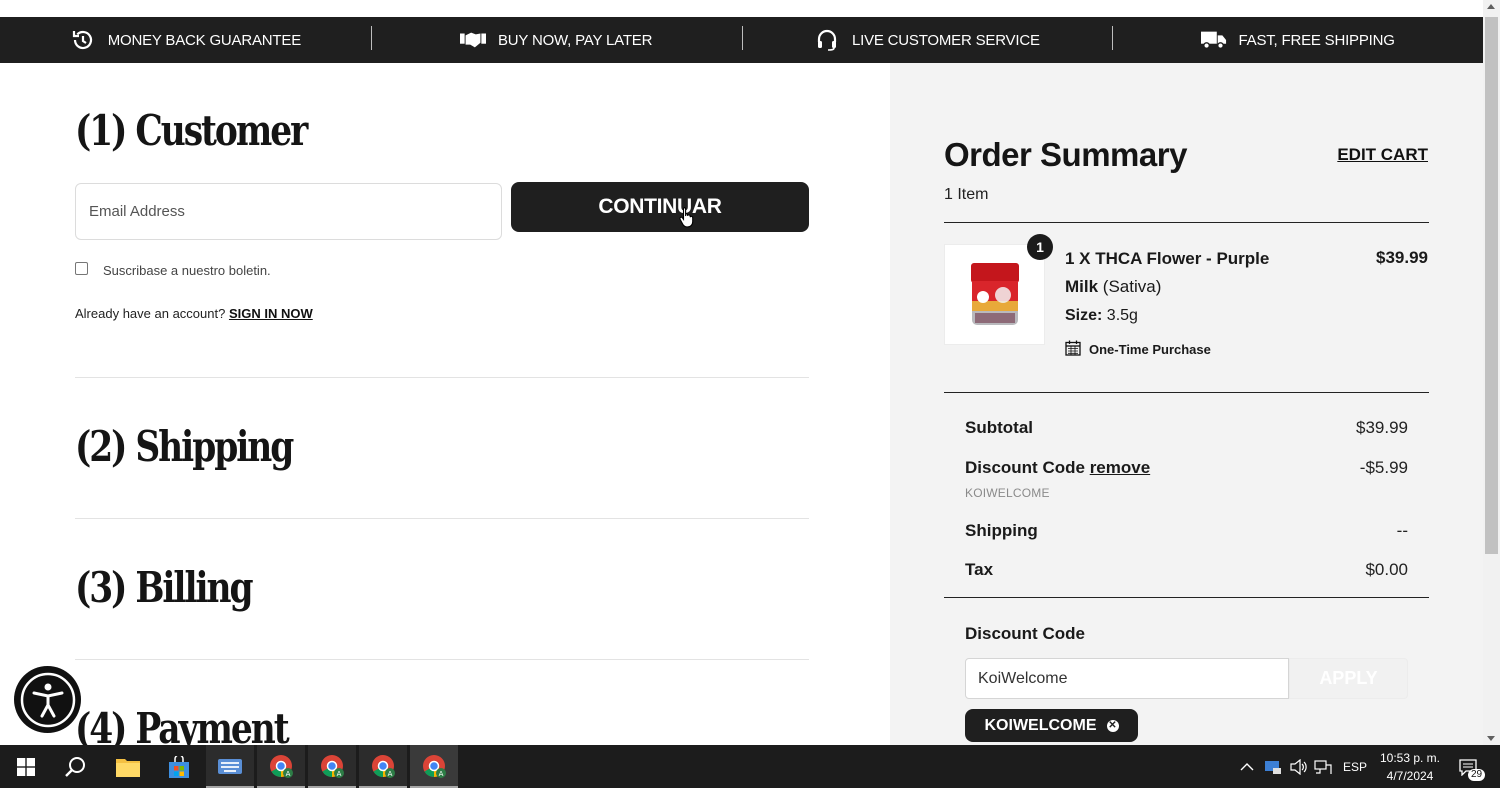 This screenshot has width=1500, height=788. What do you see at coordinates (288, 211) in the screenshot?
I see `email-field` at bounding box center [288, 211].